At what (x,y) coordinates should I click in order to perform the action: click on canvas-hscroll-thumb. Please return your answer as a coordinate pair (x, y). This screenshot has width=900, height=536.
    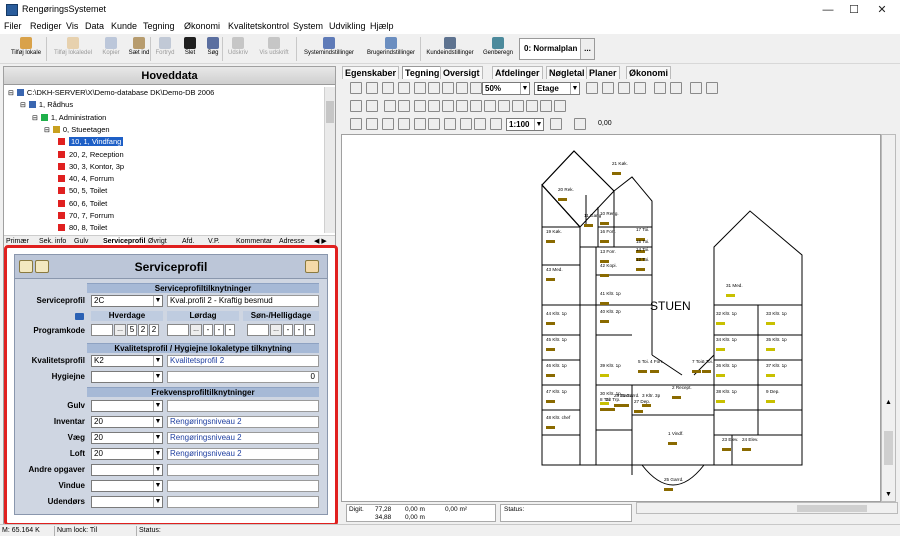
    Looking at the image, I should click on (832, 508).